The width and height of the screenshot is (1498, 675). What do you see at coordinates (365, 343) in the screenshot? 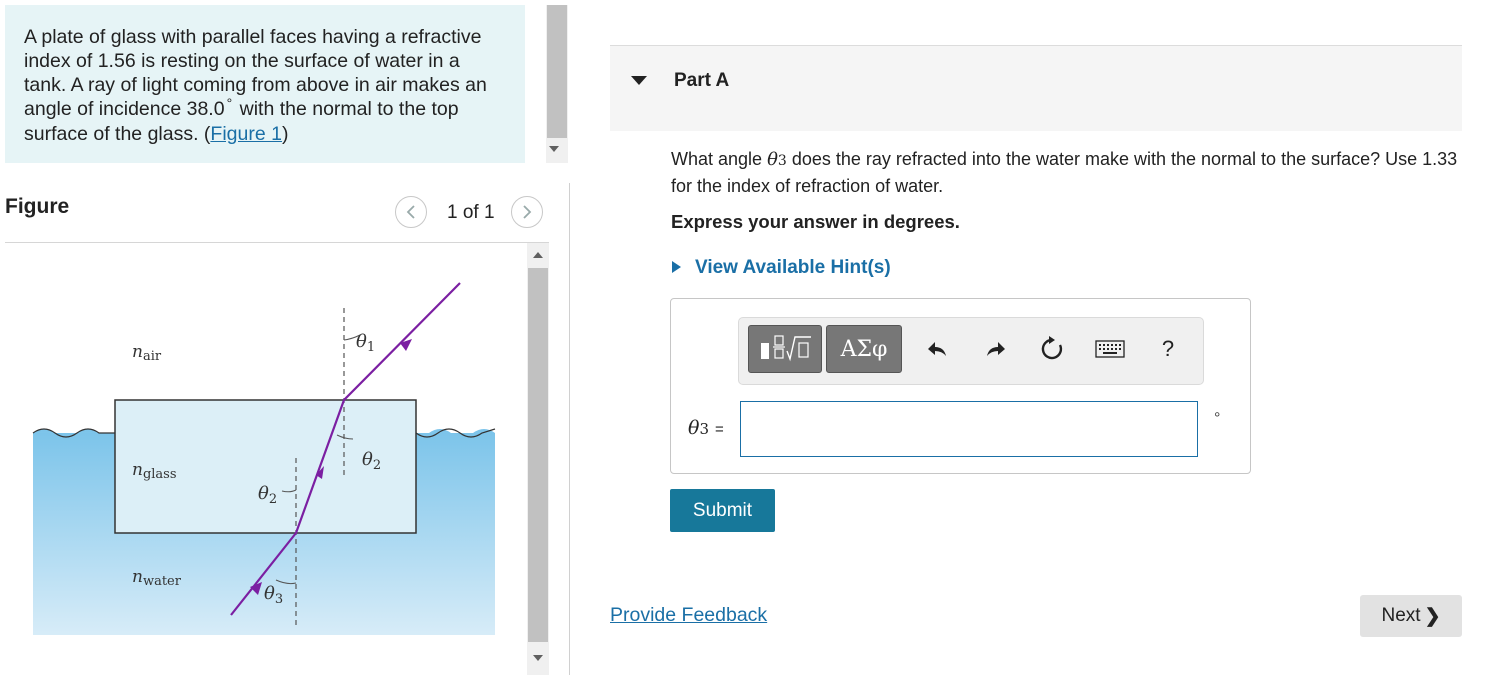
I see `theta1-label: θ1` at bounding box center [365, 343].